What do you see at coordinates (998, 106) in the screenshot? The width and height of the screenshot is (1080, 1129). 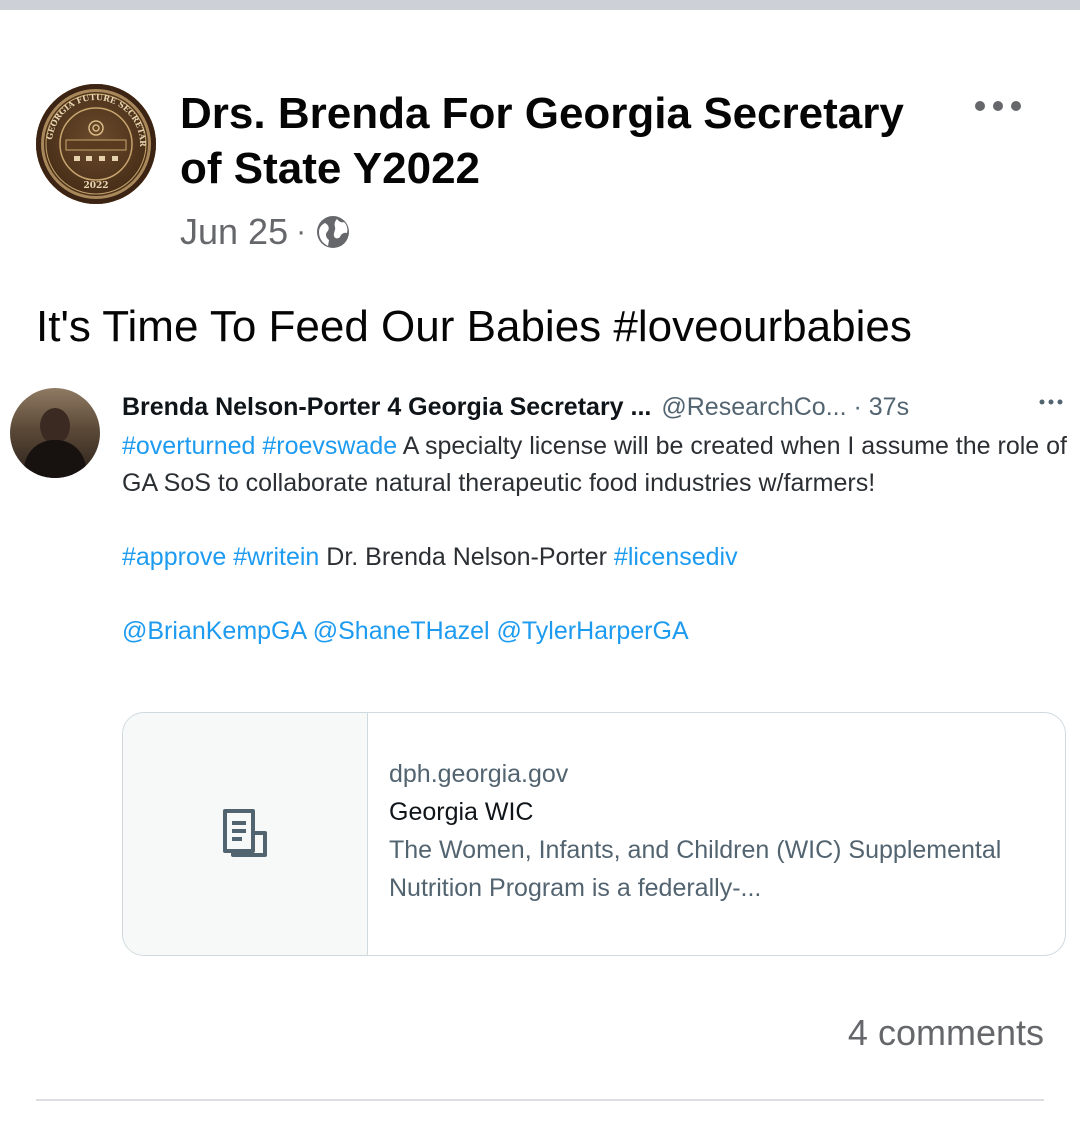 I see `more-horizontal-icon` at bounding box center [998, 106].